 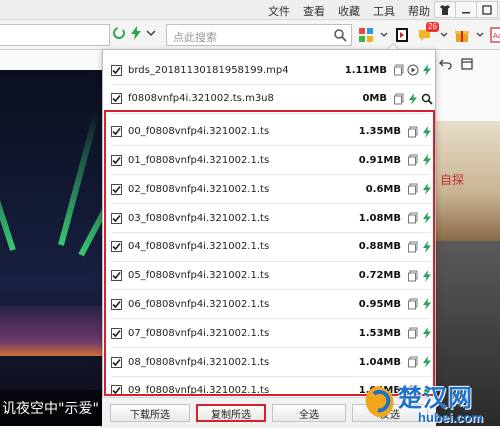 What do you see at coordinates (314, 11) in the screenshot?
I see `menu-view: 查看` at bounding box center [314, 11].